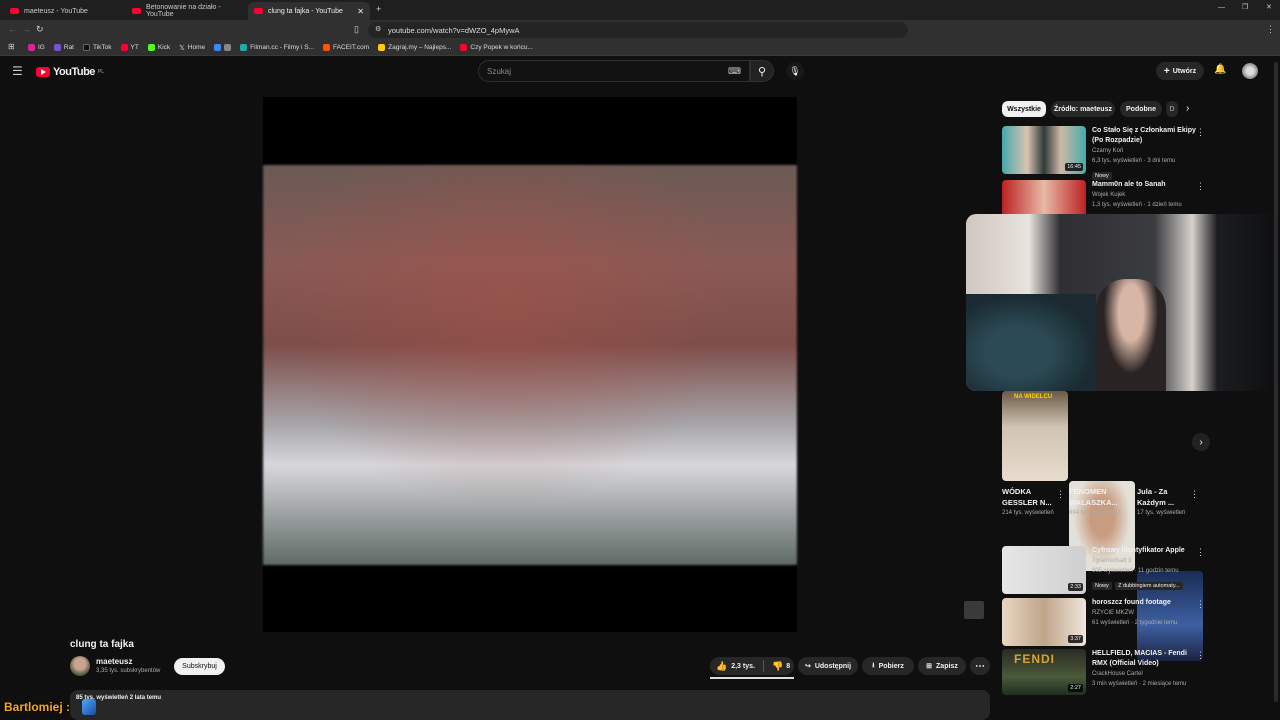 This screenshot has height=720, width=1280. I want to click on bookmark-tiktok: TikTok, so click(97, 47).